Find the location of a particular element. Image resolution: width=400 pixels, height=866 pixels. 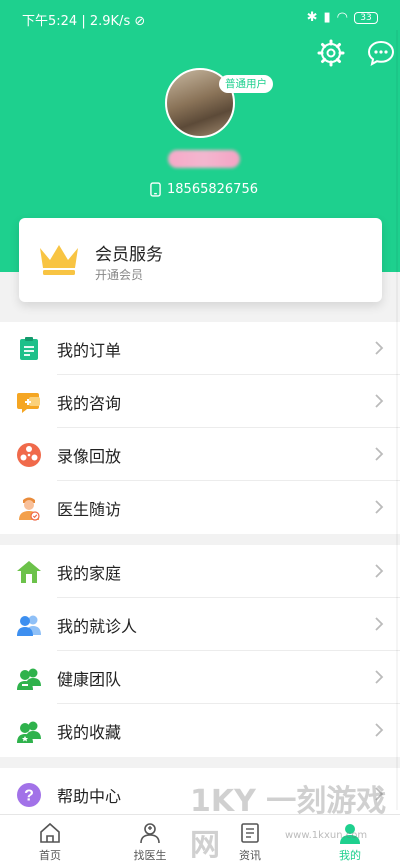

menu-item-replay: 录像回放 is located at coordinates (200, 454).